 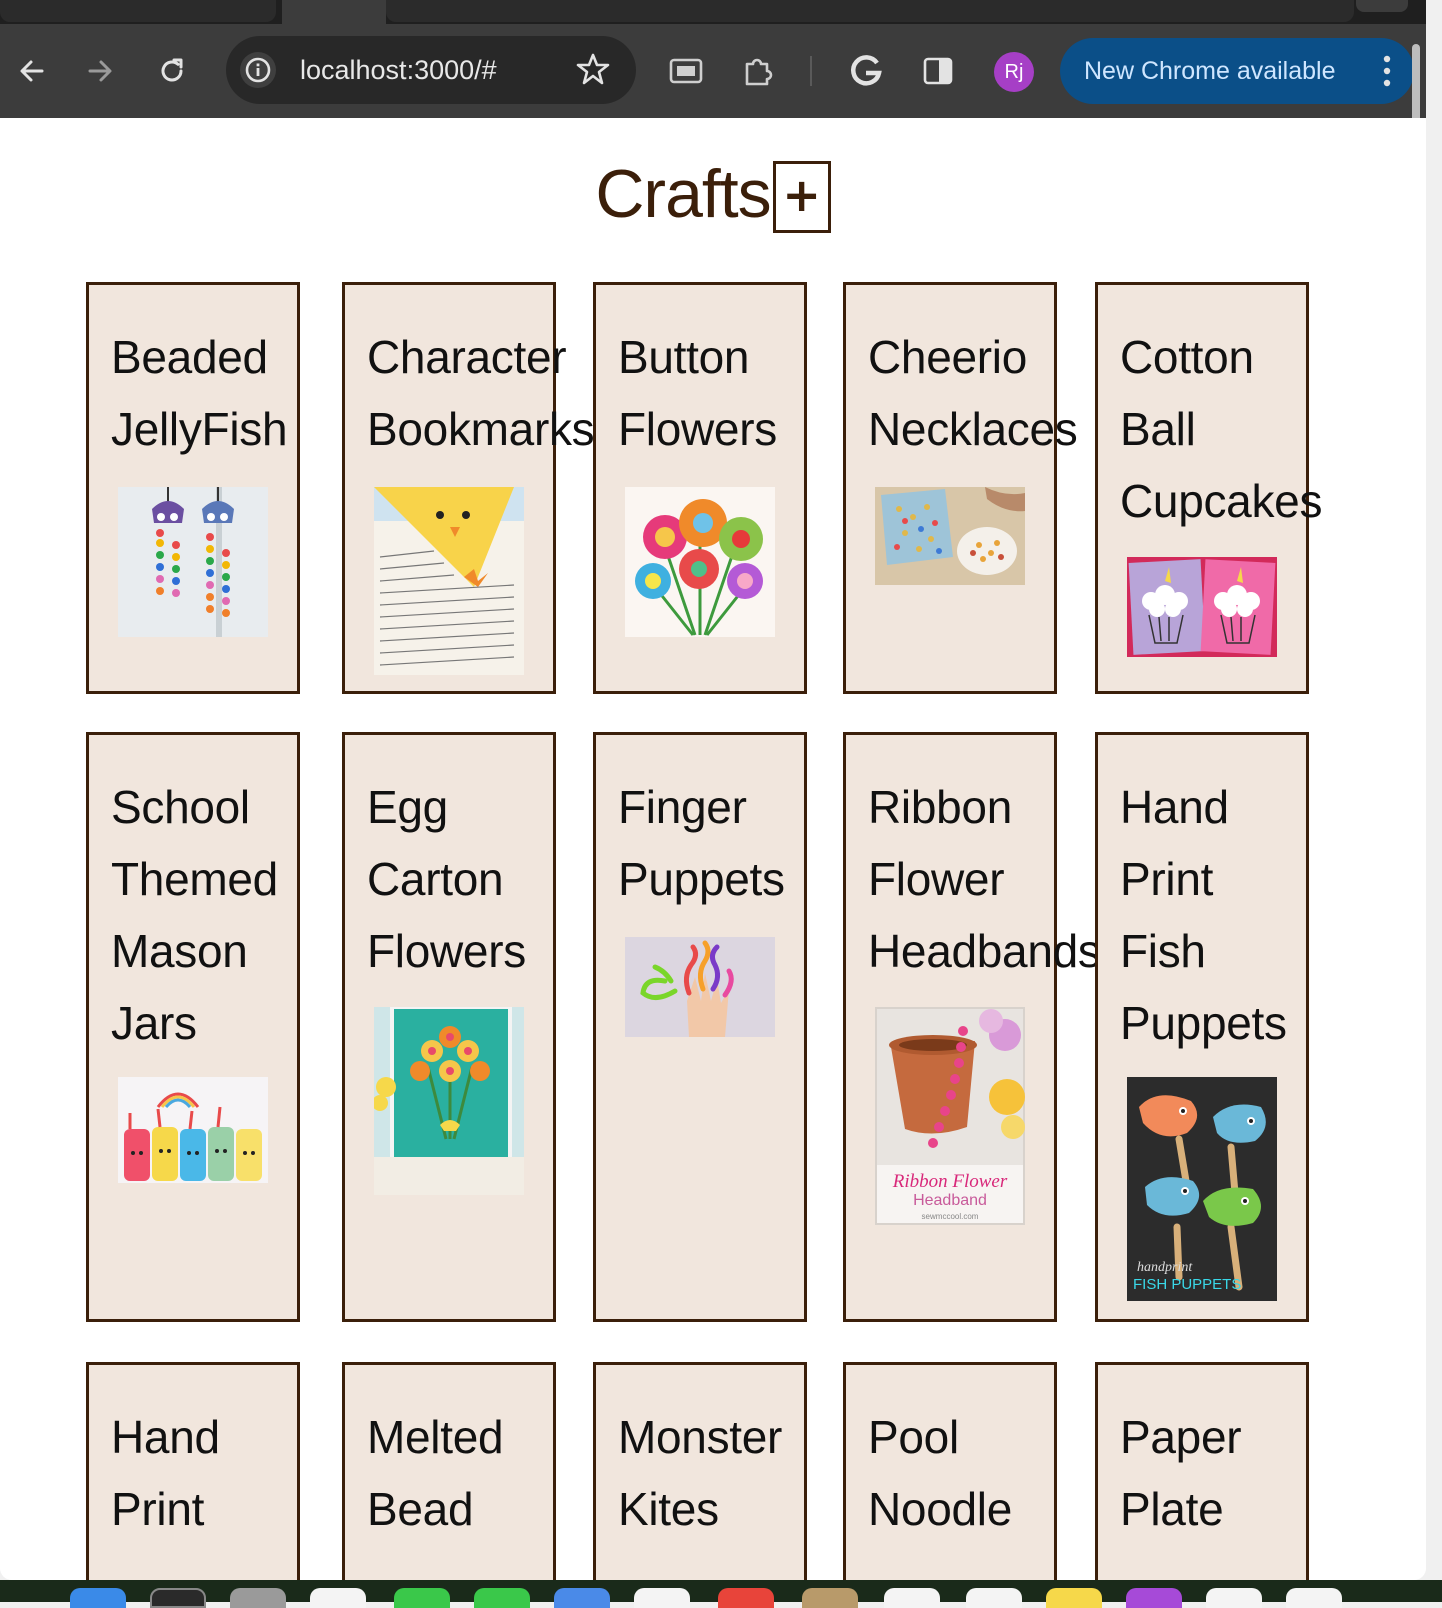 What do you see at coordinates (950, 1216) in the screenshot?
I see `ribbon-caption-site: sewmccool.com` at bounding box center [950, 1216].